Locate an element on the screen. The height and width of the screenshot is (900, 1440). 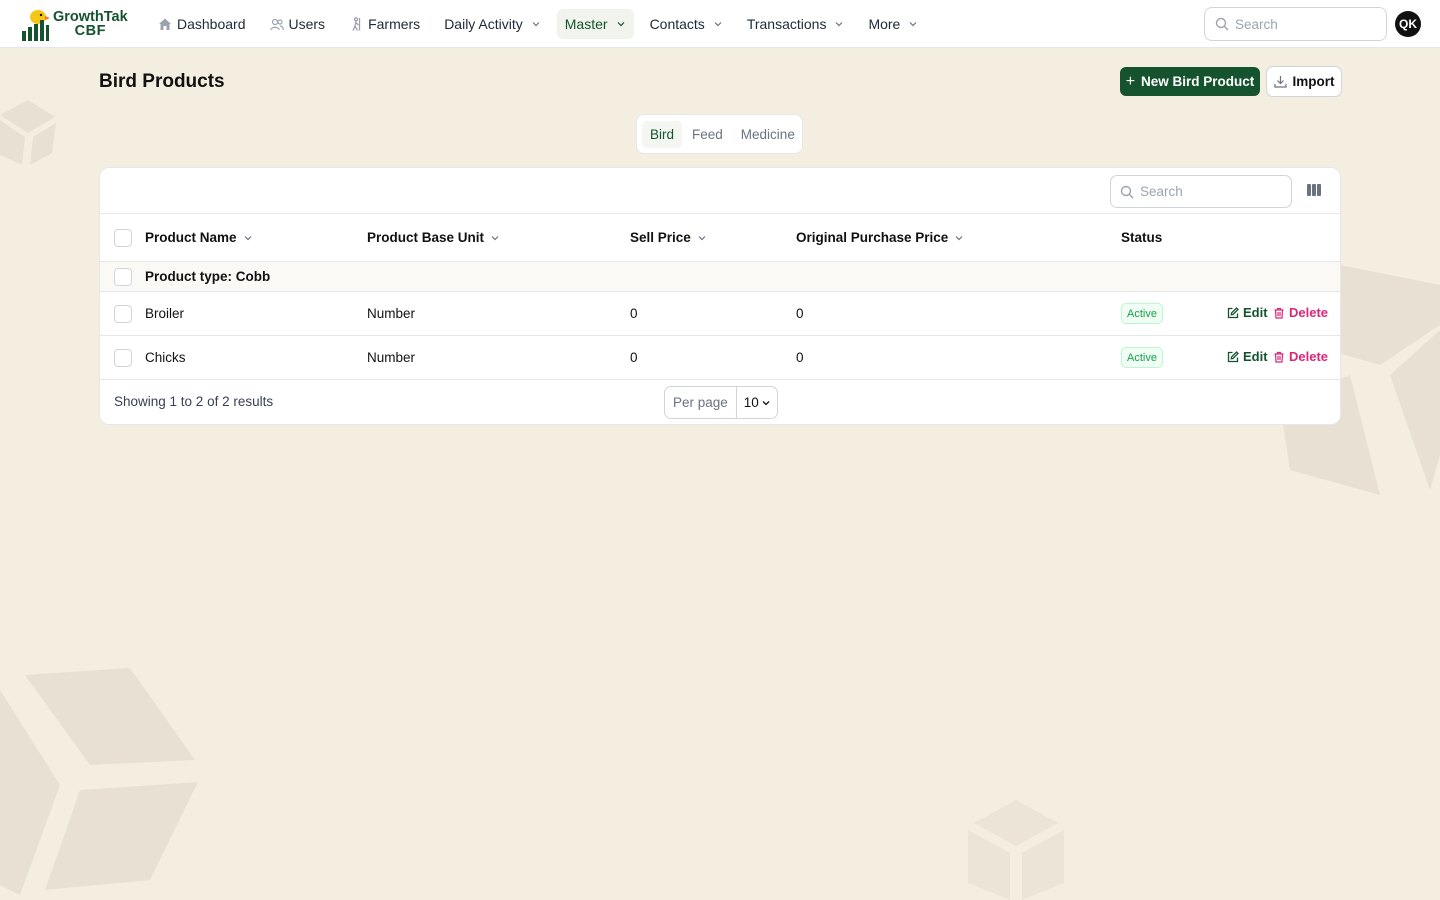
new-bird-product-label: New Bird Product is located at coordinates (1198, 81).